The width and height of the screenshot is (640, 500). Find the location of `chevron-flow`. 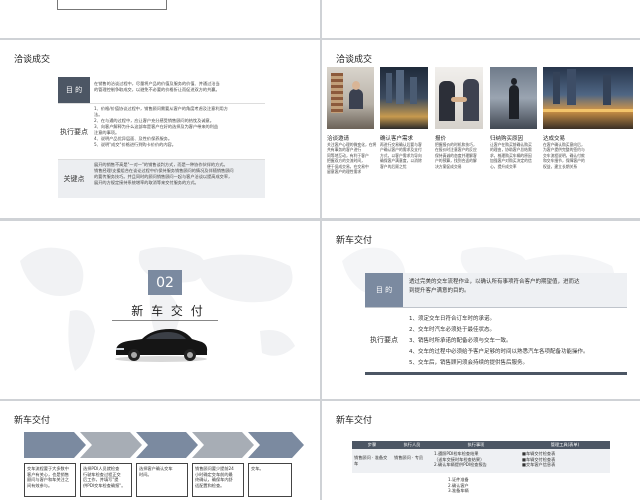

chevron-flow is located at coordinates (164, 445).